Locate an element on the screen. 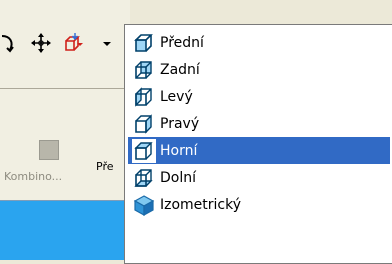  viewport-panel is located at coordinates (65, 230).